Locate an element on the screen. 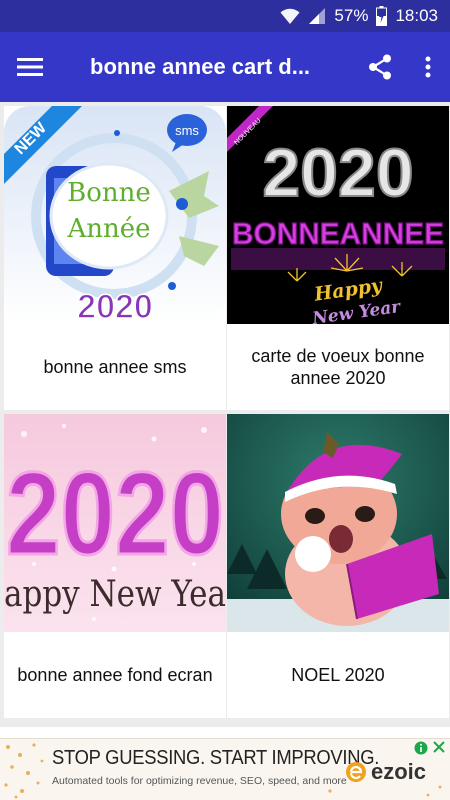 This screenshot has width=450, height=800. thumb-text-bonneannee: BONNEANNEE is located at coordinates (338, 233).